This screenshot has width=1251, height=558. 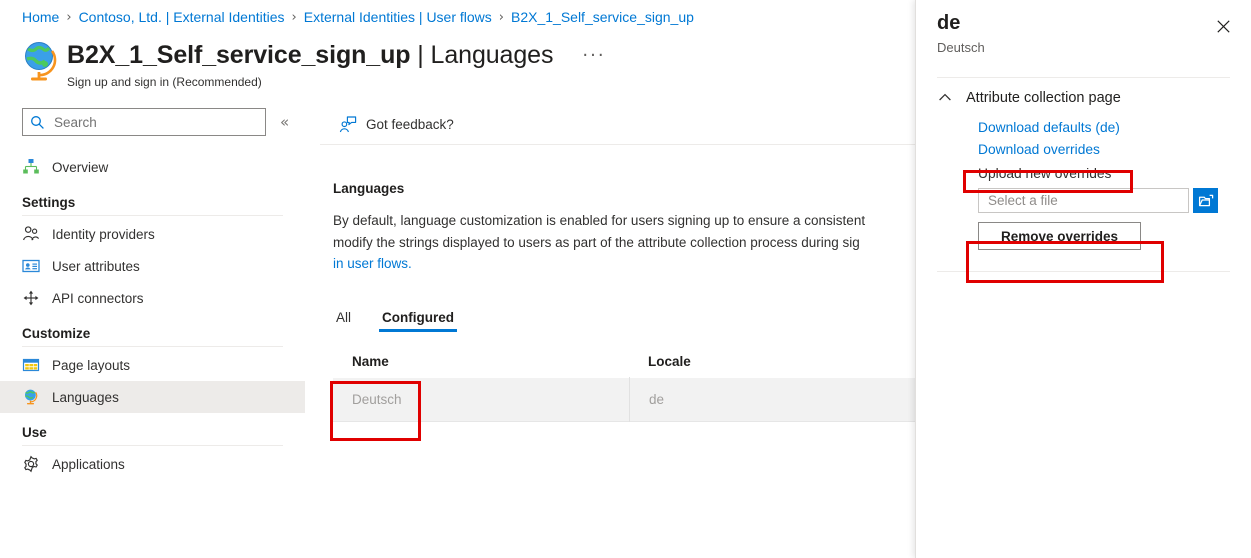 What do you see at coordinates (624, 317) in the screenshot?
I see `filter-tabs: All Configured` at bounding box center [624, 317].